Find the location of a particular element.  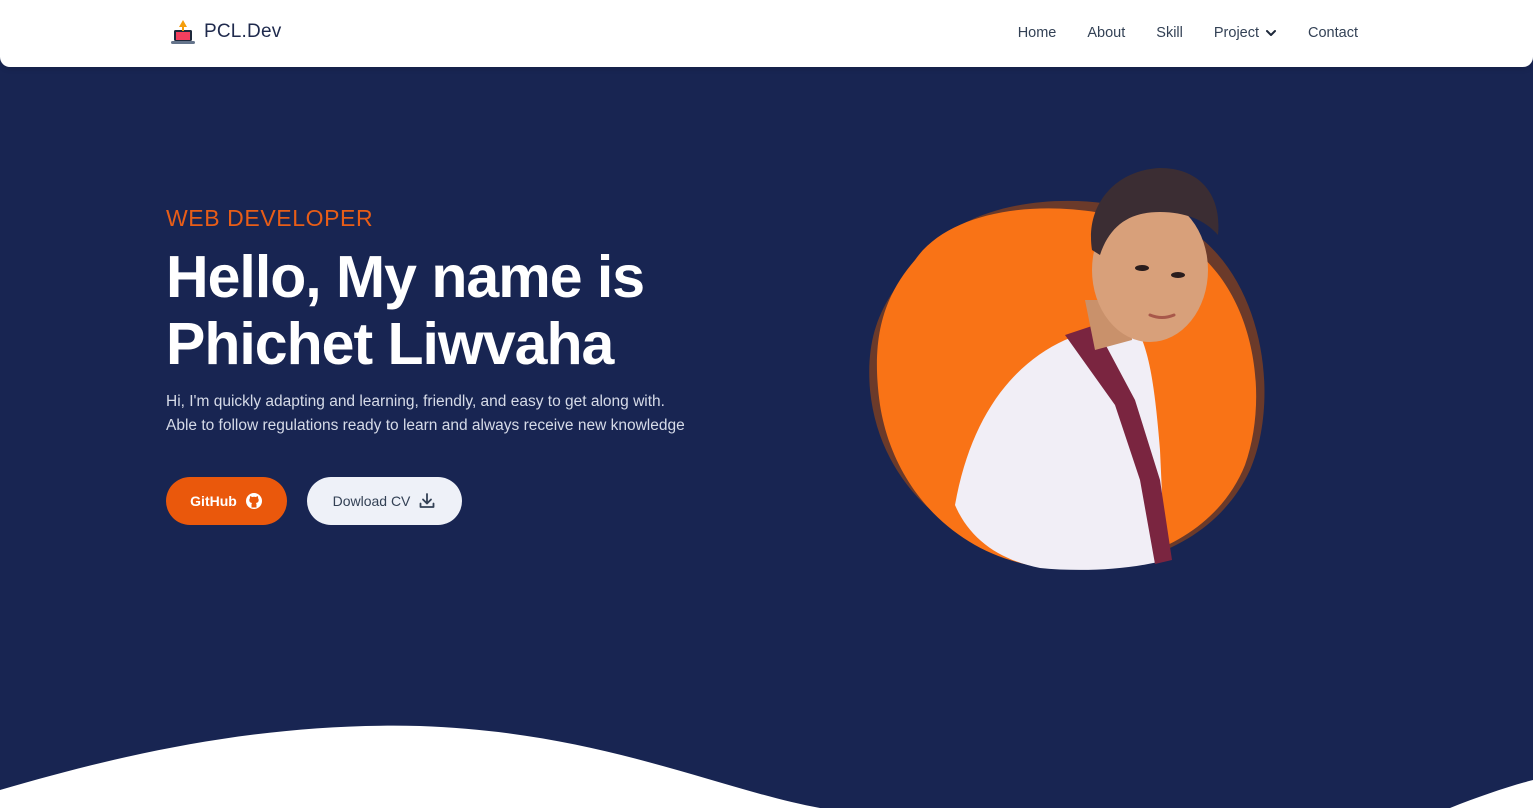

nav-project-label: Project is located at coordinates (1236, 33).